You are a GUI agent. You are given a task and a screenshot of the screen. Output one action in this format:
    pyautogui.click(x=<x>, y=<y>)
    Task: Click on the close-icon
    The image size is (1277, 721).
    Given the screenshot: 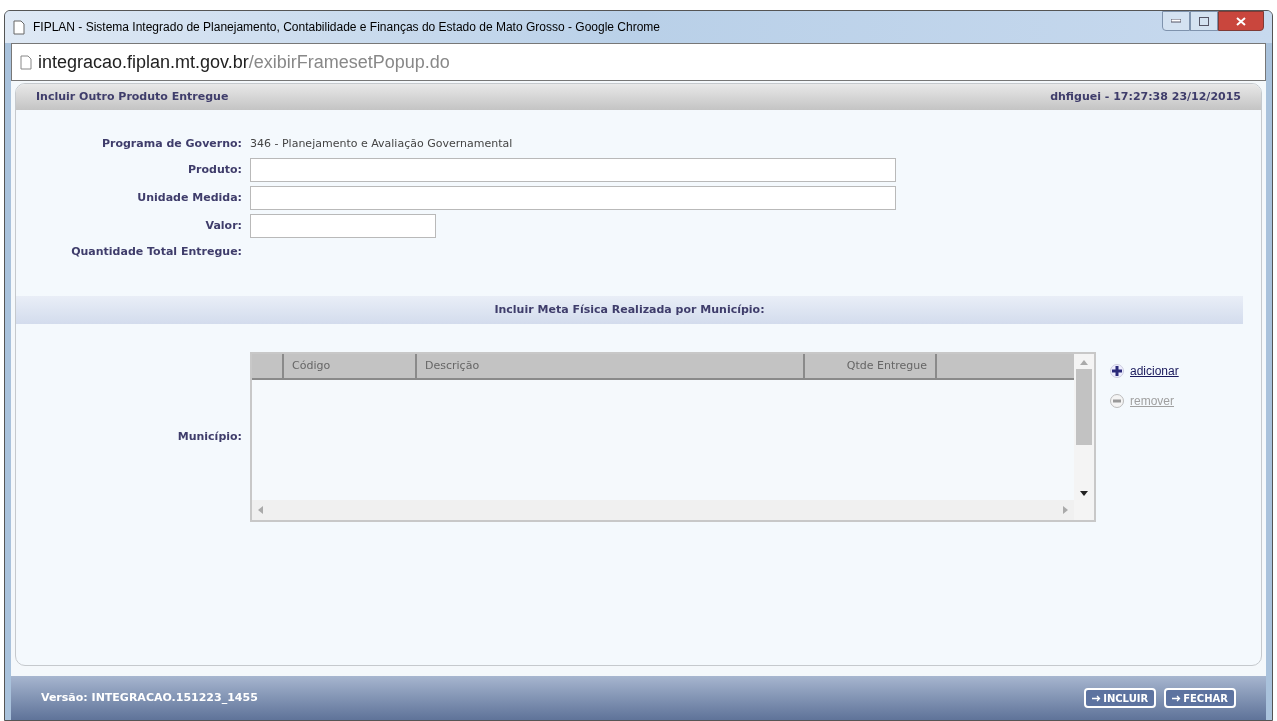 What is the action you would take?
    pyautogui.click(x=1241, y=21)
    